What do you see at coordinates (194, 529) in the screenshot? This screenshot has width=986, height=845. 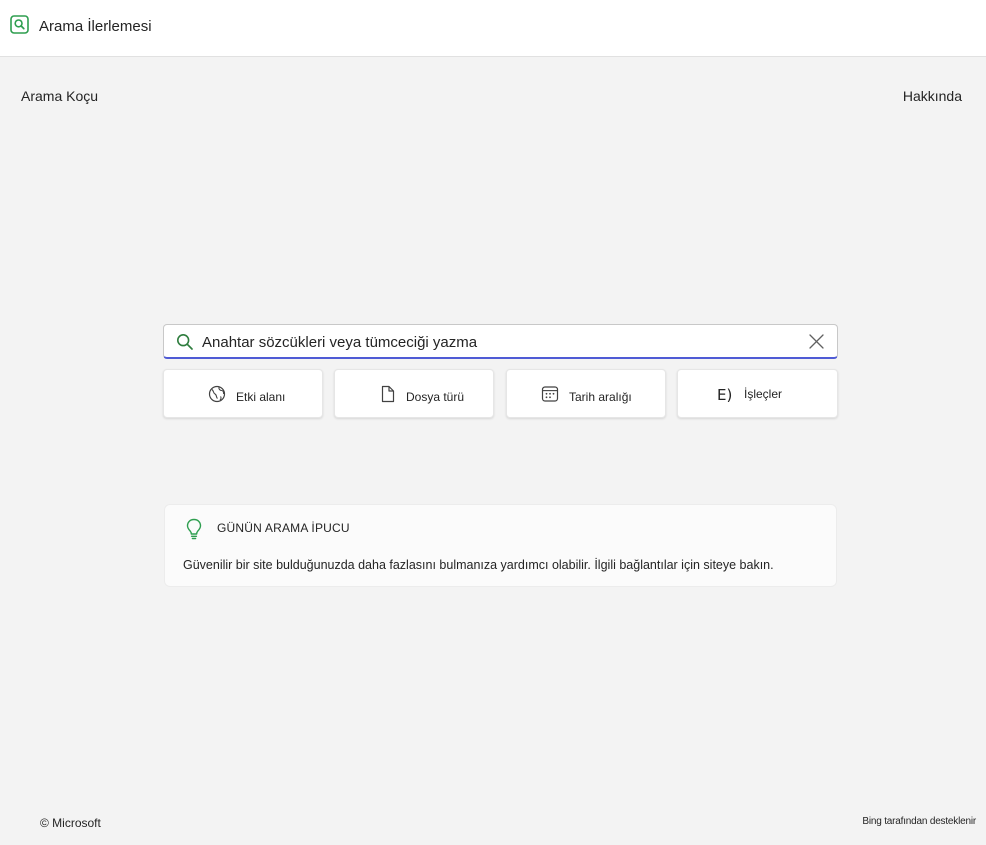 I see `lightbulb-icon` at bounding box center [194, 529].